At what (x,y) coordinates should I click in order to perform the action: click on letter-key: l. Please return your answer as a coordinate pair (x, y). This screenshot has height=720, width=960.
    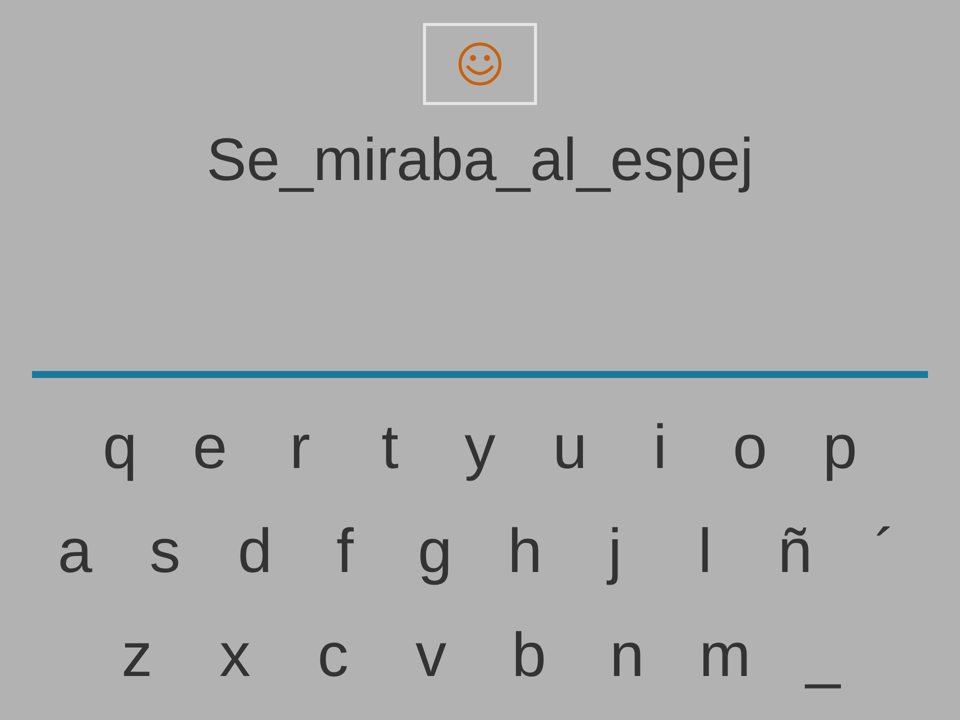
    Looking at the image, I should click on (705, 552).